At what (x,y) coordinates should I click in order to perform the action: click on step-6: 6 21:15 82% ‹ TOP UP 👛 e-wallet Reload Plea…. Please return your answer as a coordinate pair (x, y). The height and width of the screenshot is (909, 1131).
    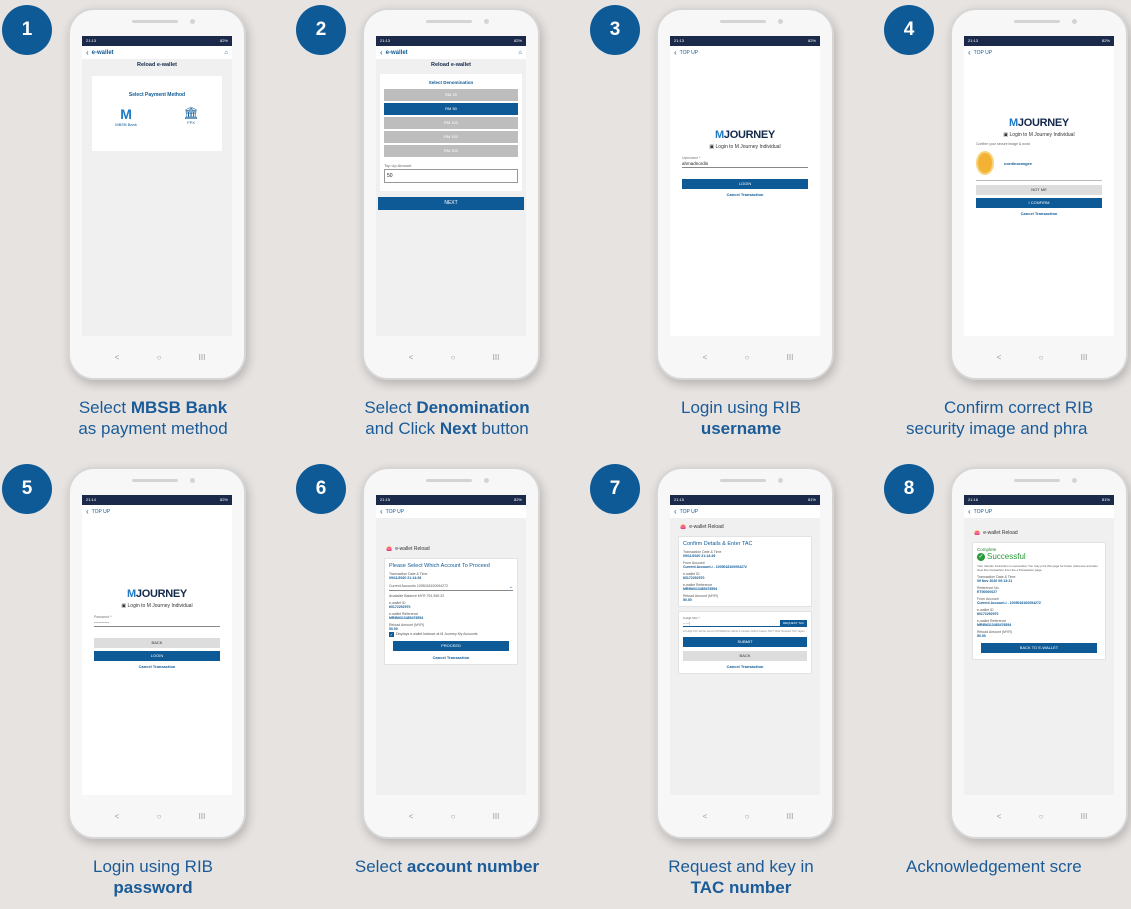
    Looking at the image, I should click on (418, 670).